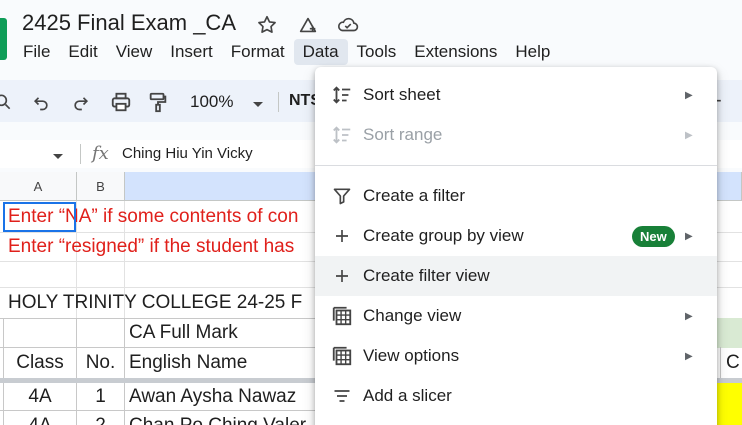 The width and height of the screenshot is (742, 425). I want to click on menu-data: Data, so click(320, 52).